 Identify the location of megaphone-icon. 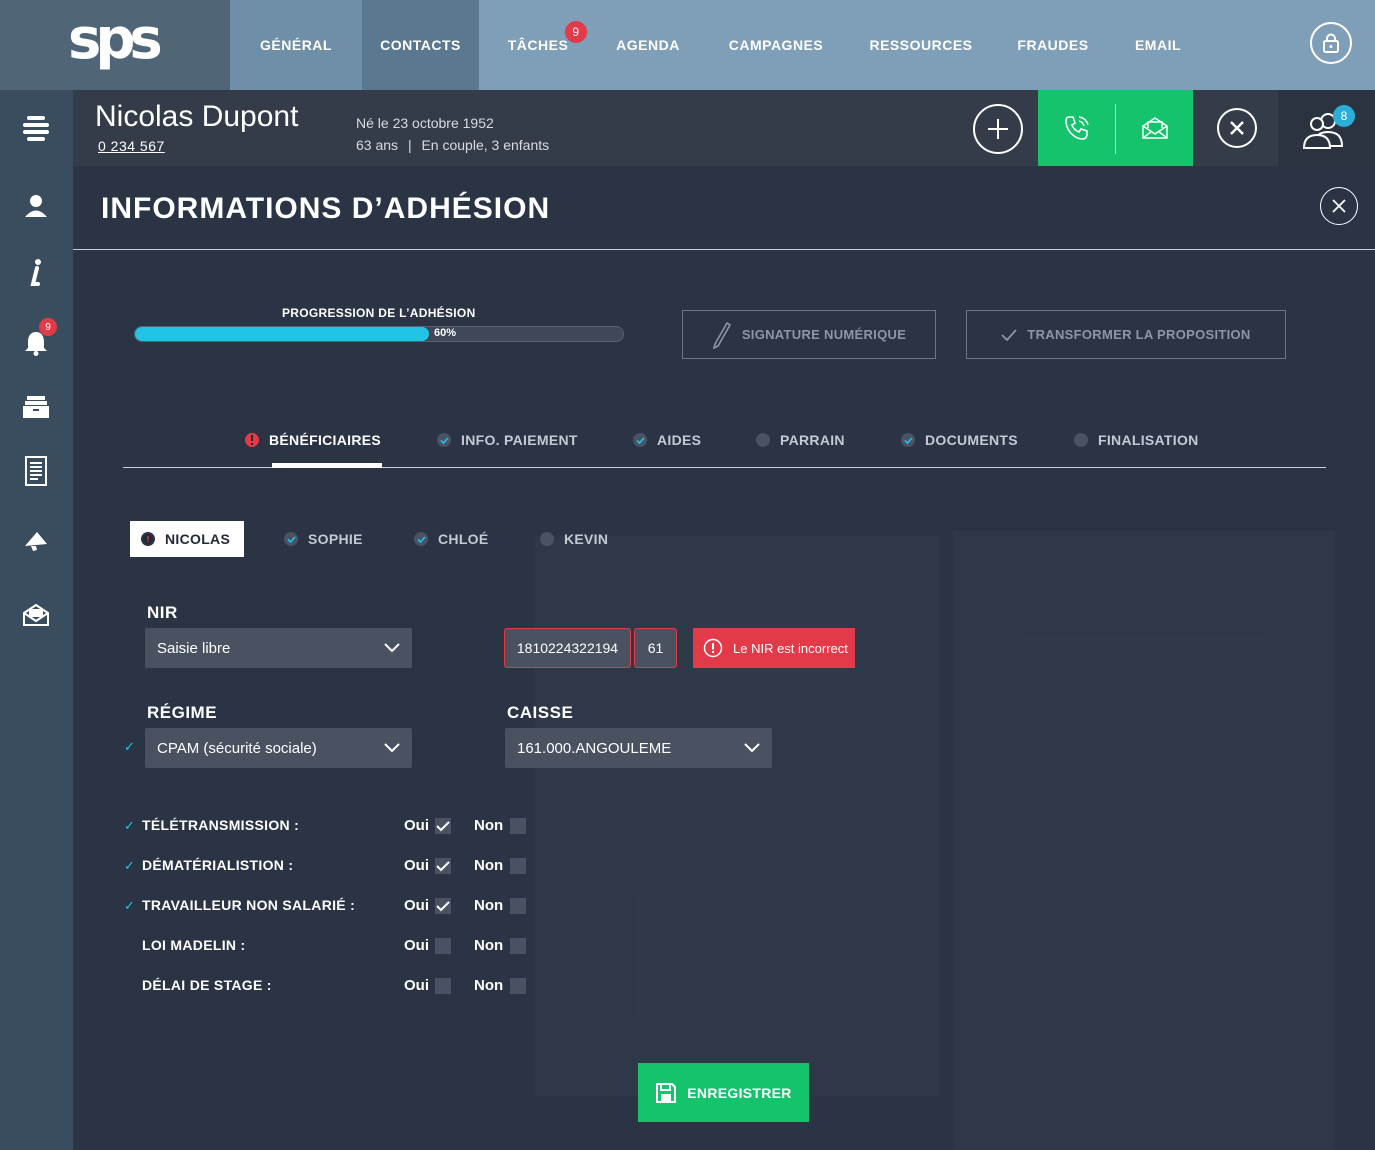
(36, 541).